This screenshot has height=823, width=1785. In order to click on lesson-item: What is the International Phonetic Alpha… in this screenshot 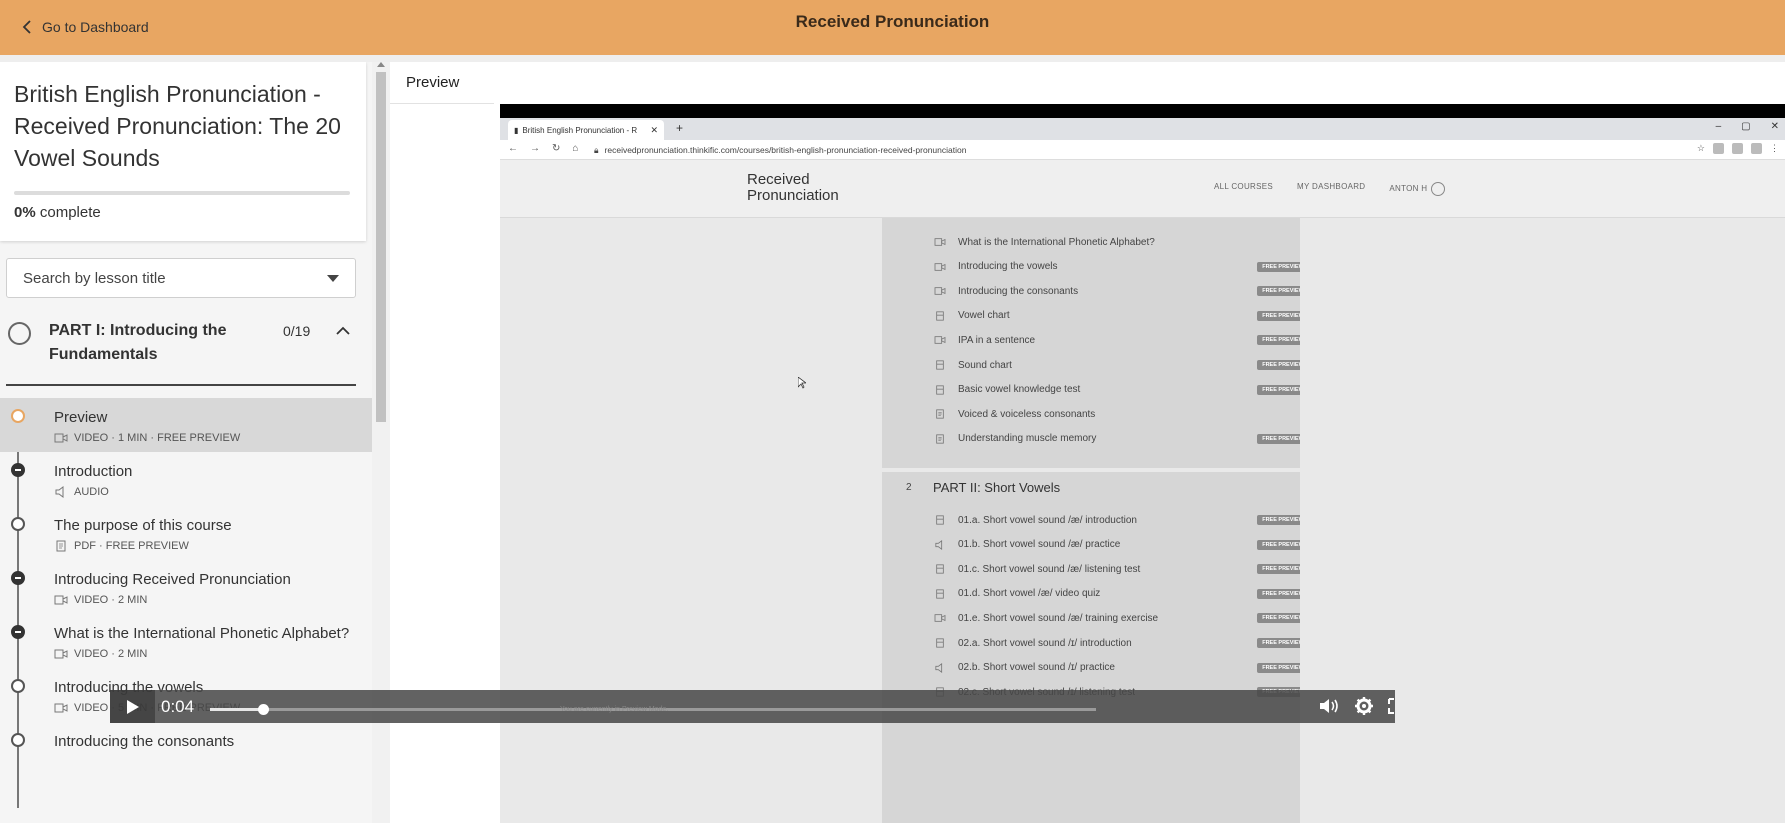, I will do `click(186, 641)`.